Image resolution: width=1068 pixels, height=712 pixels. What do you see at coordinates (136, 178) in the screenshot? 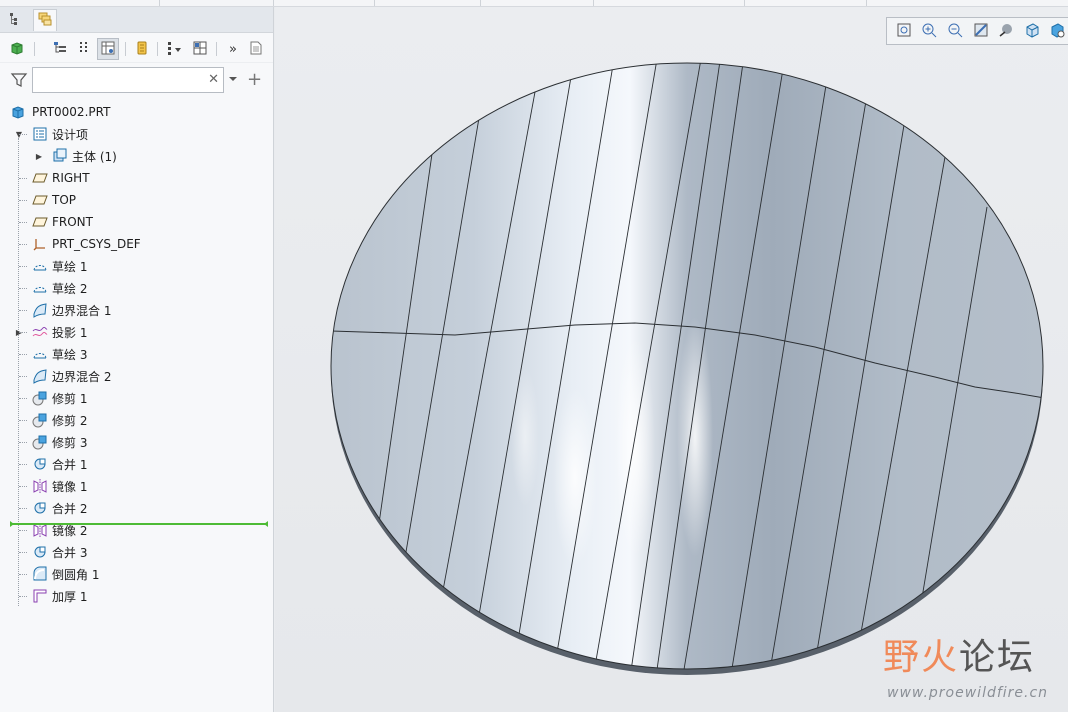
I see `tree-item: RIGHT` at bounding box center [136, 178].